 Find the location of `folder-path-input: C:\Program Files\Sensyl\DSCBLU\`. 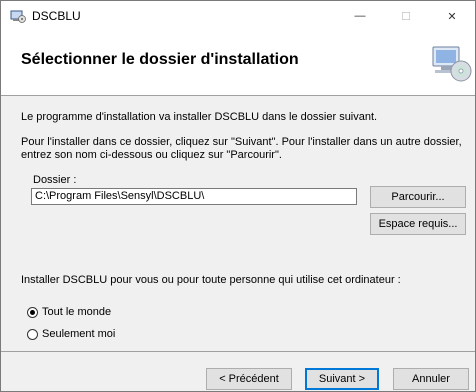

folder-path-input: C:\Program Files\Sensyl\DSCBLU\ is located at coordinates (194, 196).